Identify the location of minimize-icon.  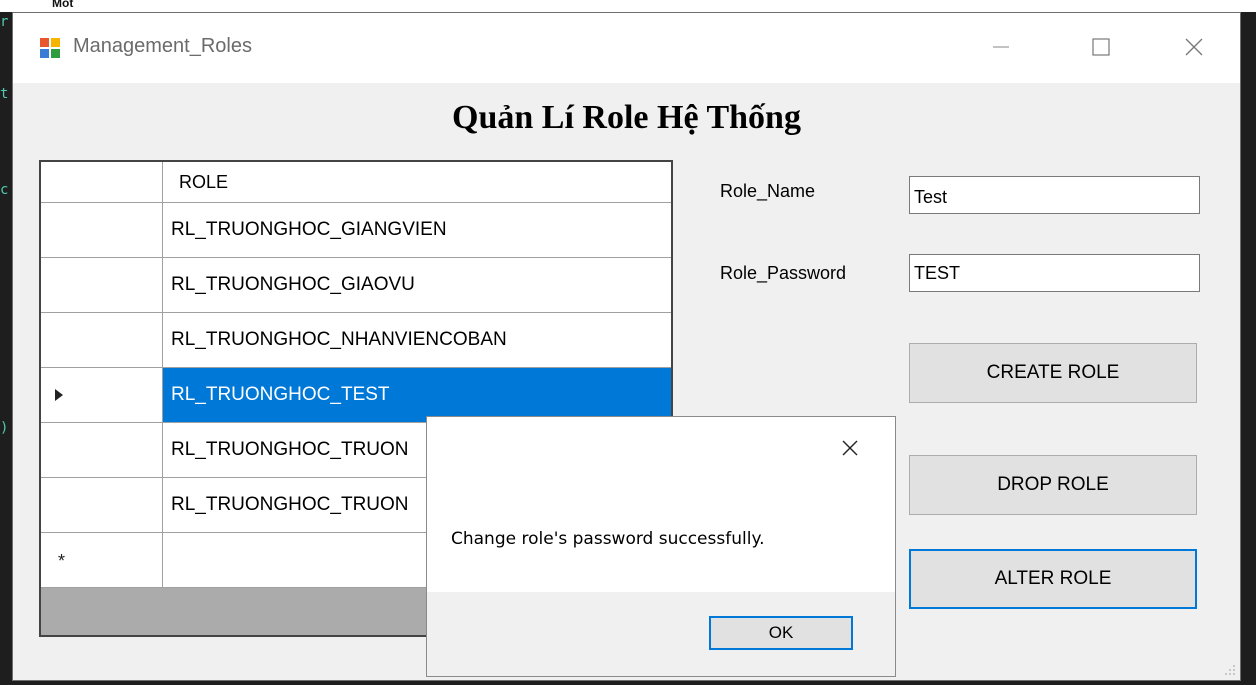
(1001, 47).